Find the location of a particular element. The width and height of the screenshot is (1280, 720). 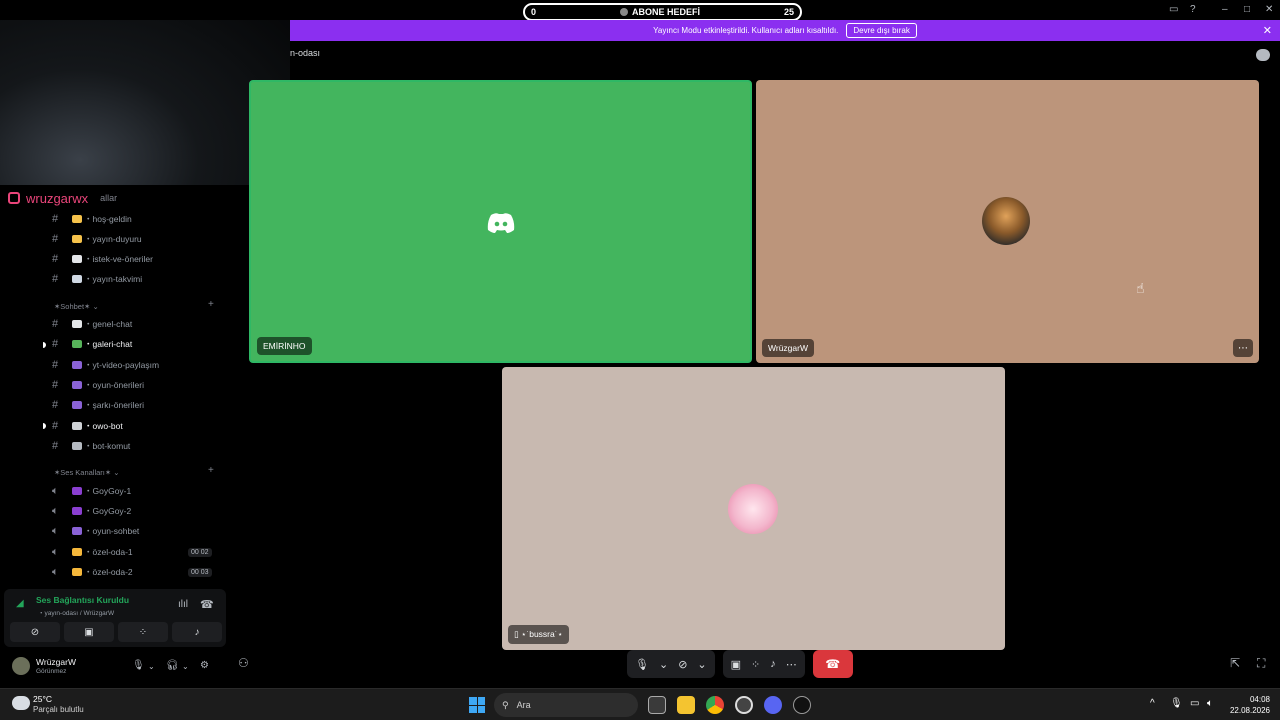

disconnect-icon: ☎ is located at coordinates (207, 604).